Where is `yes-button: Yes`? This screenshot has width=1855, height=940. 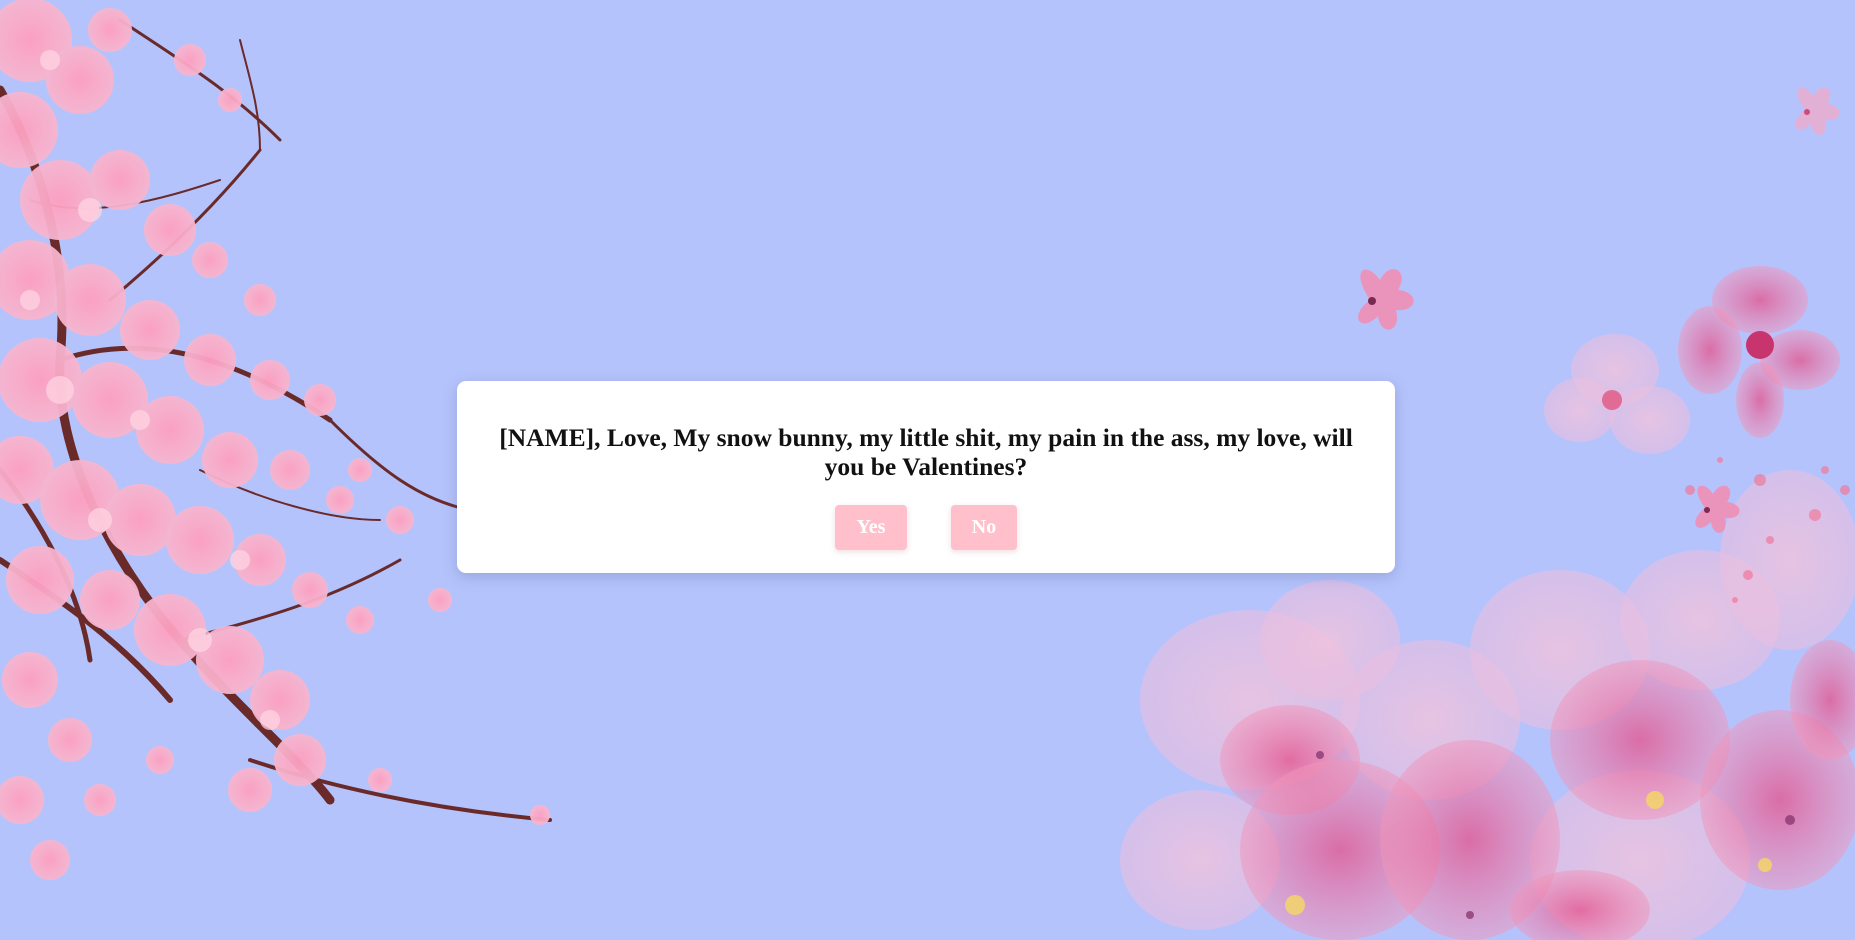
yes-button: Yes is located at coordinates (871, 527).